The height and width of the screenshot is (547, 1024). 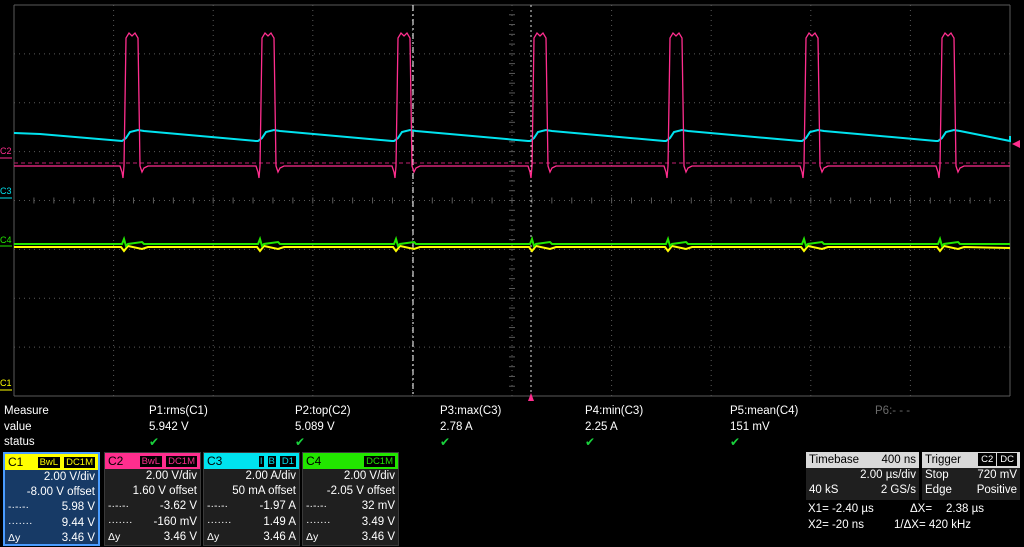 What do you see at coordinates (824, 490) in the screenshot?
I see `timebase-samples: 40 kS` at bounding box center [824, 490].